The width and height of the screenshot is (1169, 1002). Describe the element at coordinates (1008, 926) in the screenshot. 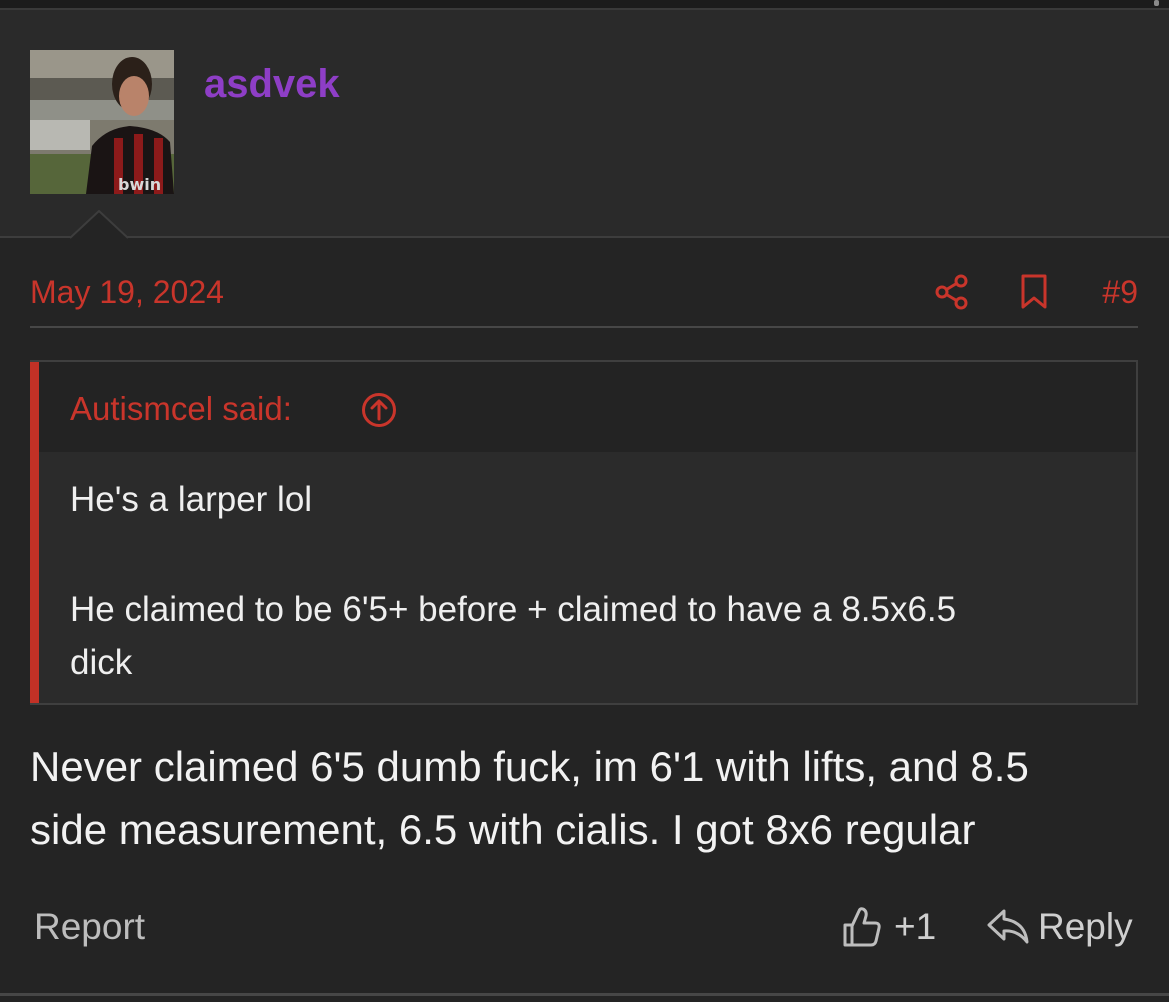

I see `reply-arrow-icon` at that location.